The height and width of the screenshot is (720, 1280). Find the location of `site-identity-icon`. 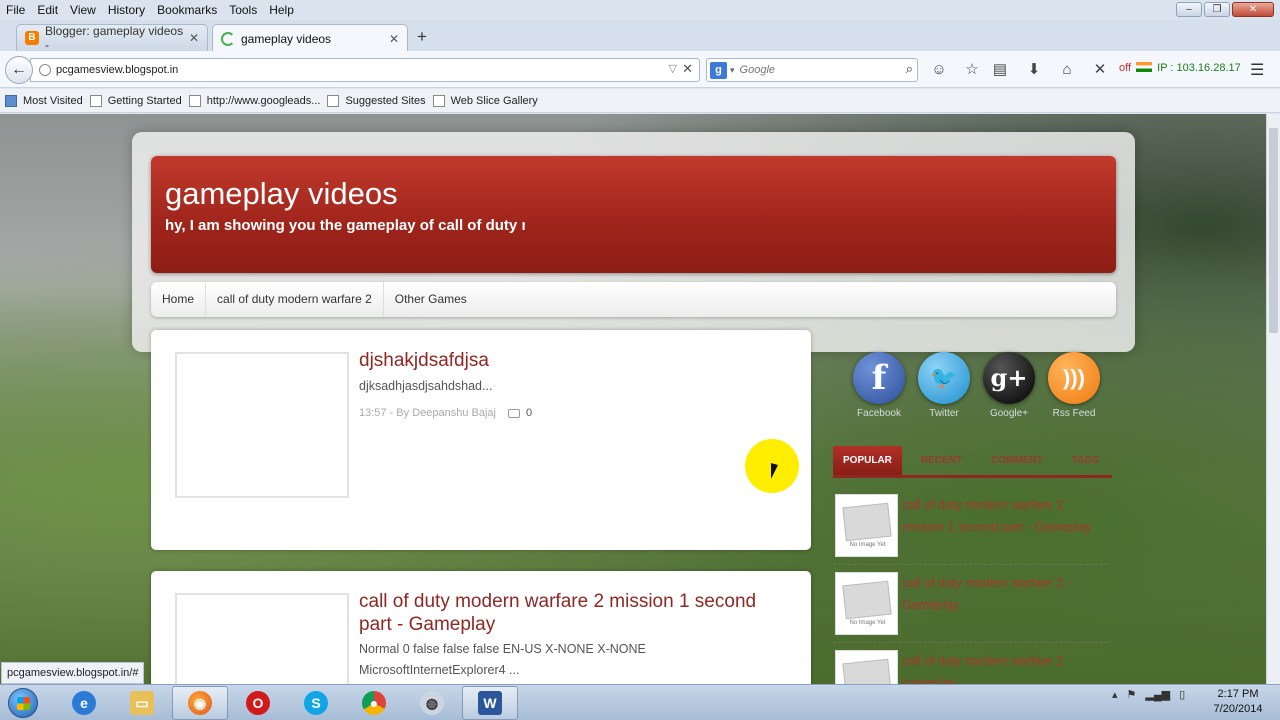

site-identity-icon is located at coordinates (45, 70).